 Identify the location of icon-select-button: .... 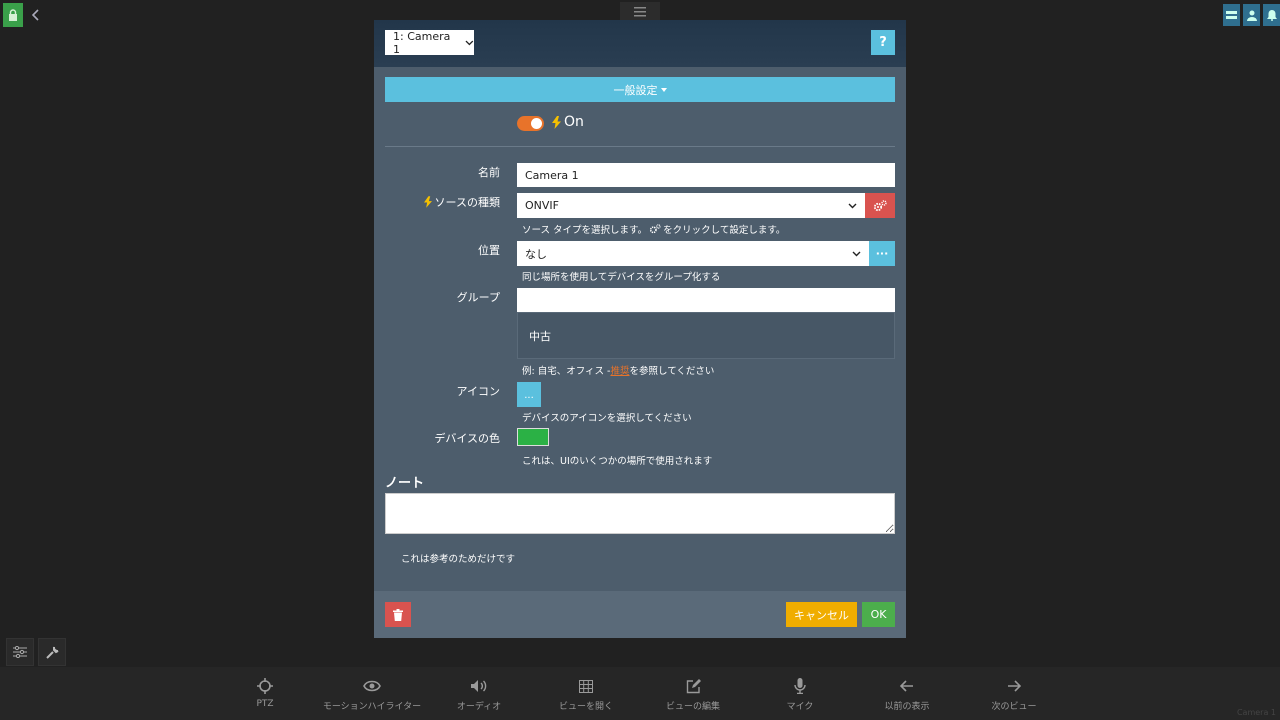
(529, 394).